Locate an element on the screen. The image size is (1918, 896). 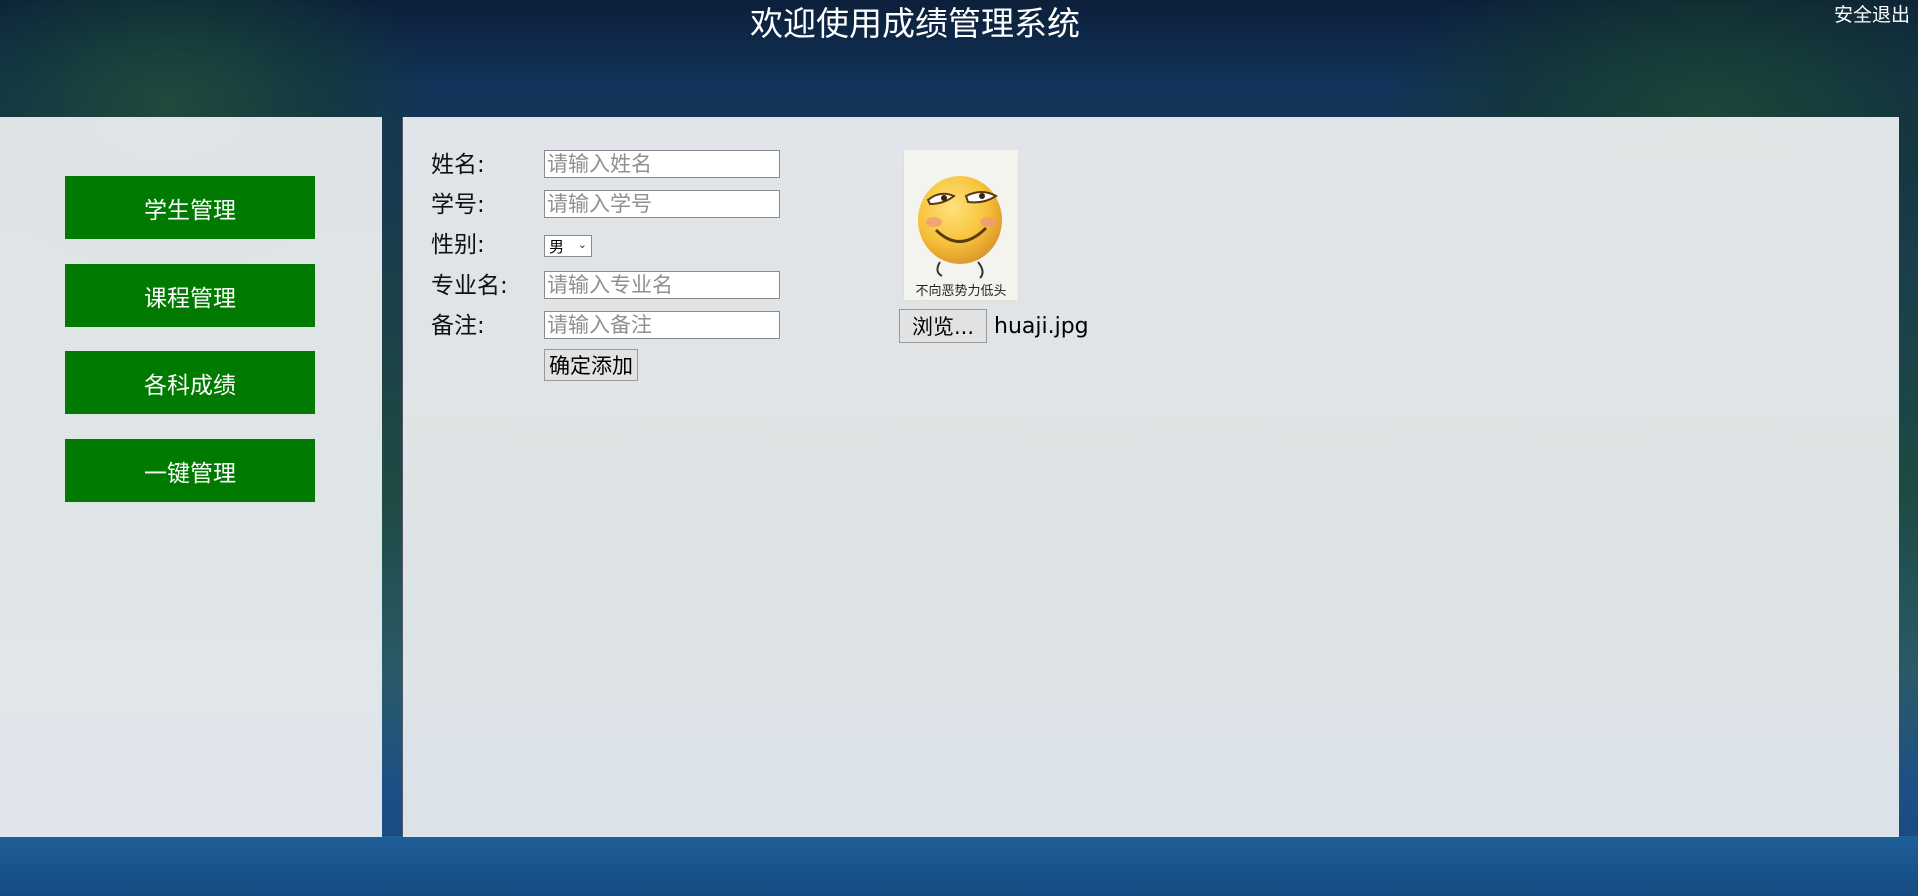
confirm-add-button: 确定添加 is located at coordinates (591, 365).